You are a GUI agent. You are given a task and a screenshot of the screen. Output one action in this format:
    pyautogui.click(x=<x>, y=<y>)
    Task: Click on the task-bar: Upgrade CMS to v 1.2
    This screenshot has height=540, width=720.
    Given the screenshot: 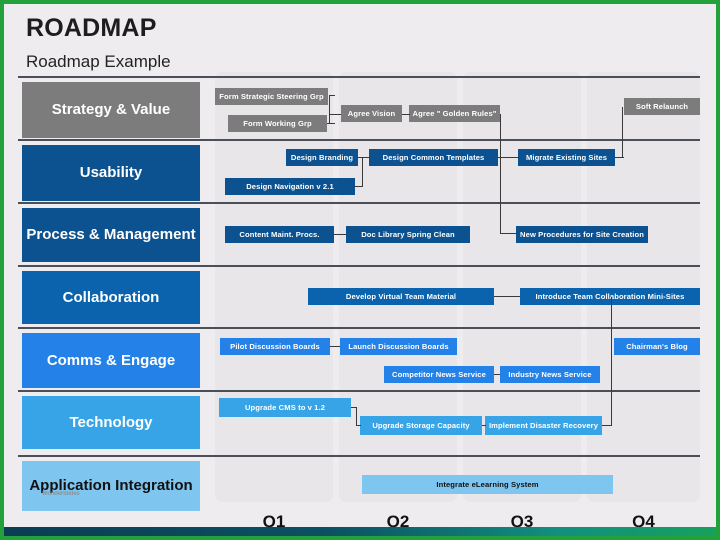 What is the action you would take?
    pyautogui.click(x=285, y=407)
    